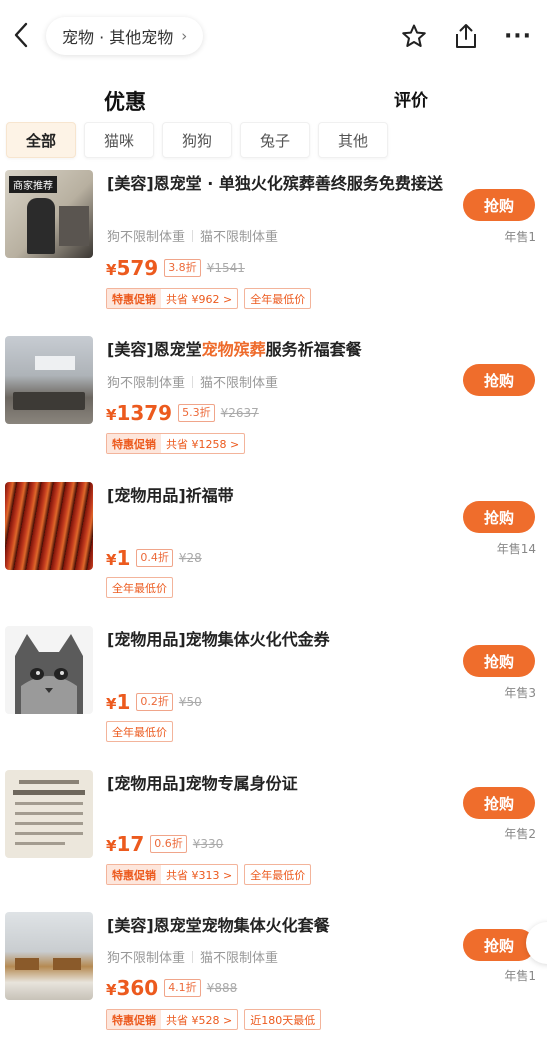 This screenshot has height=1049, width=547. Describe the element at coordinates (172, 1019) in the screenshot. I see `promo-tag: 特惠促销 共省 ¥528 >` at that location.